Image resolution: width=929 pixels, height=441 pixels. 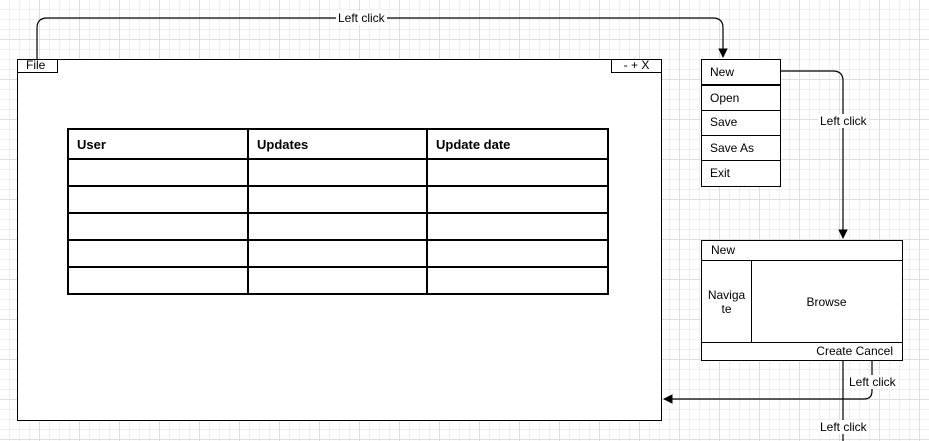 I want to click on menu-item-exit: Exit, so click(x=741, y=173).